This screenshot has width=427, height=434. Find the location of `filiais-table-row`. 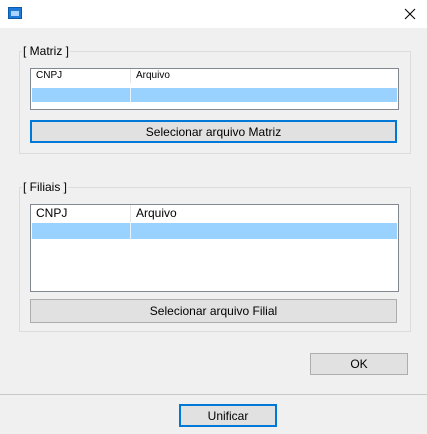

filiais-table-row is located at coordinates (214, 231).